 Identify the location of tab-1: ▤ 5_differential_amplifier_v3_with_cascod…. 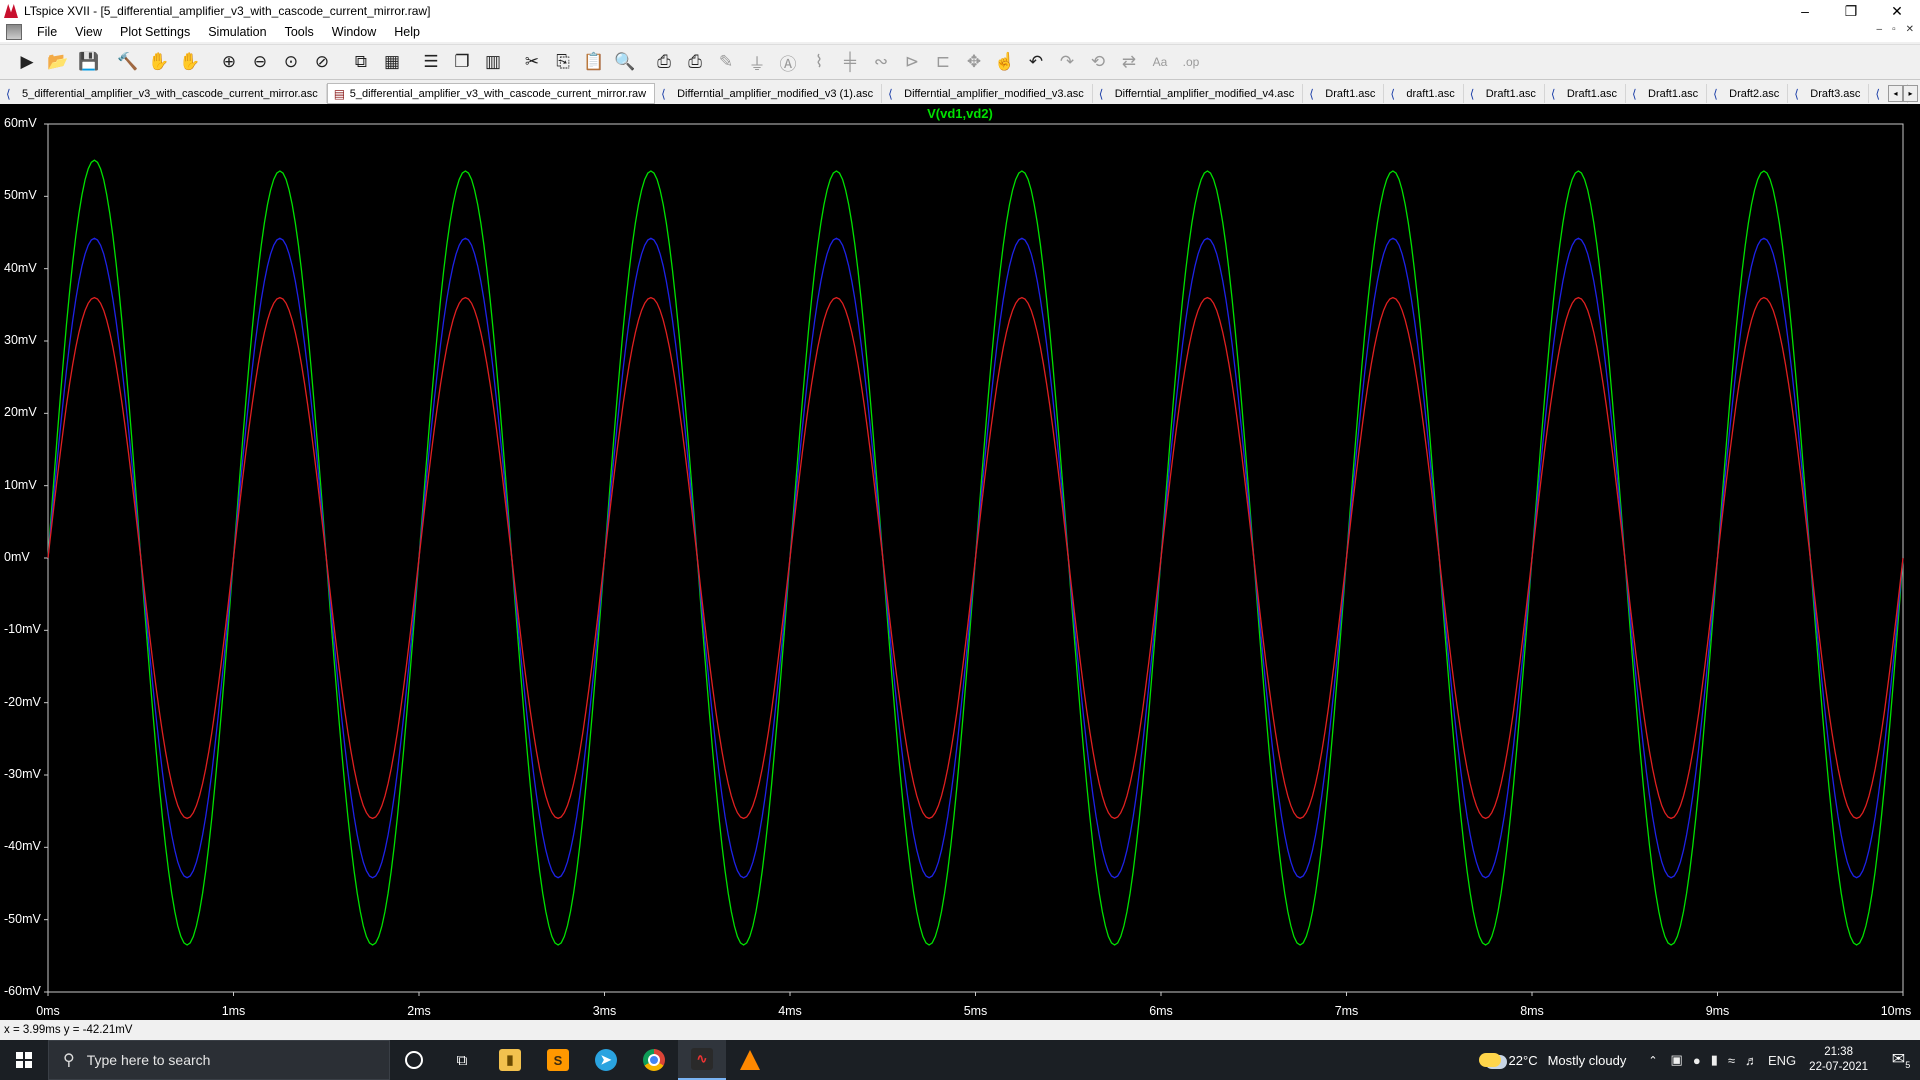
(491, 93).